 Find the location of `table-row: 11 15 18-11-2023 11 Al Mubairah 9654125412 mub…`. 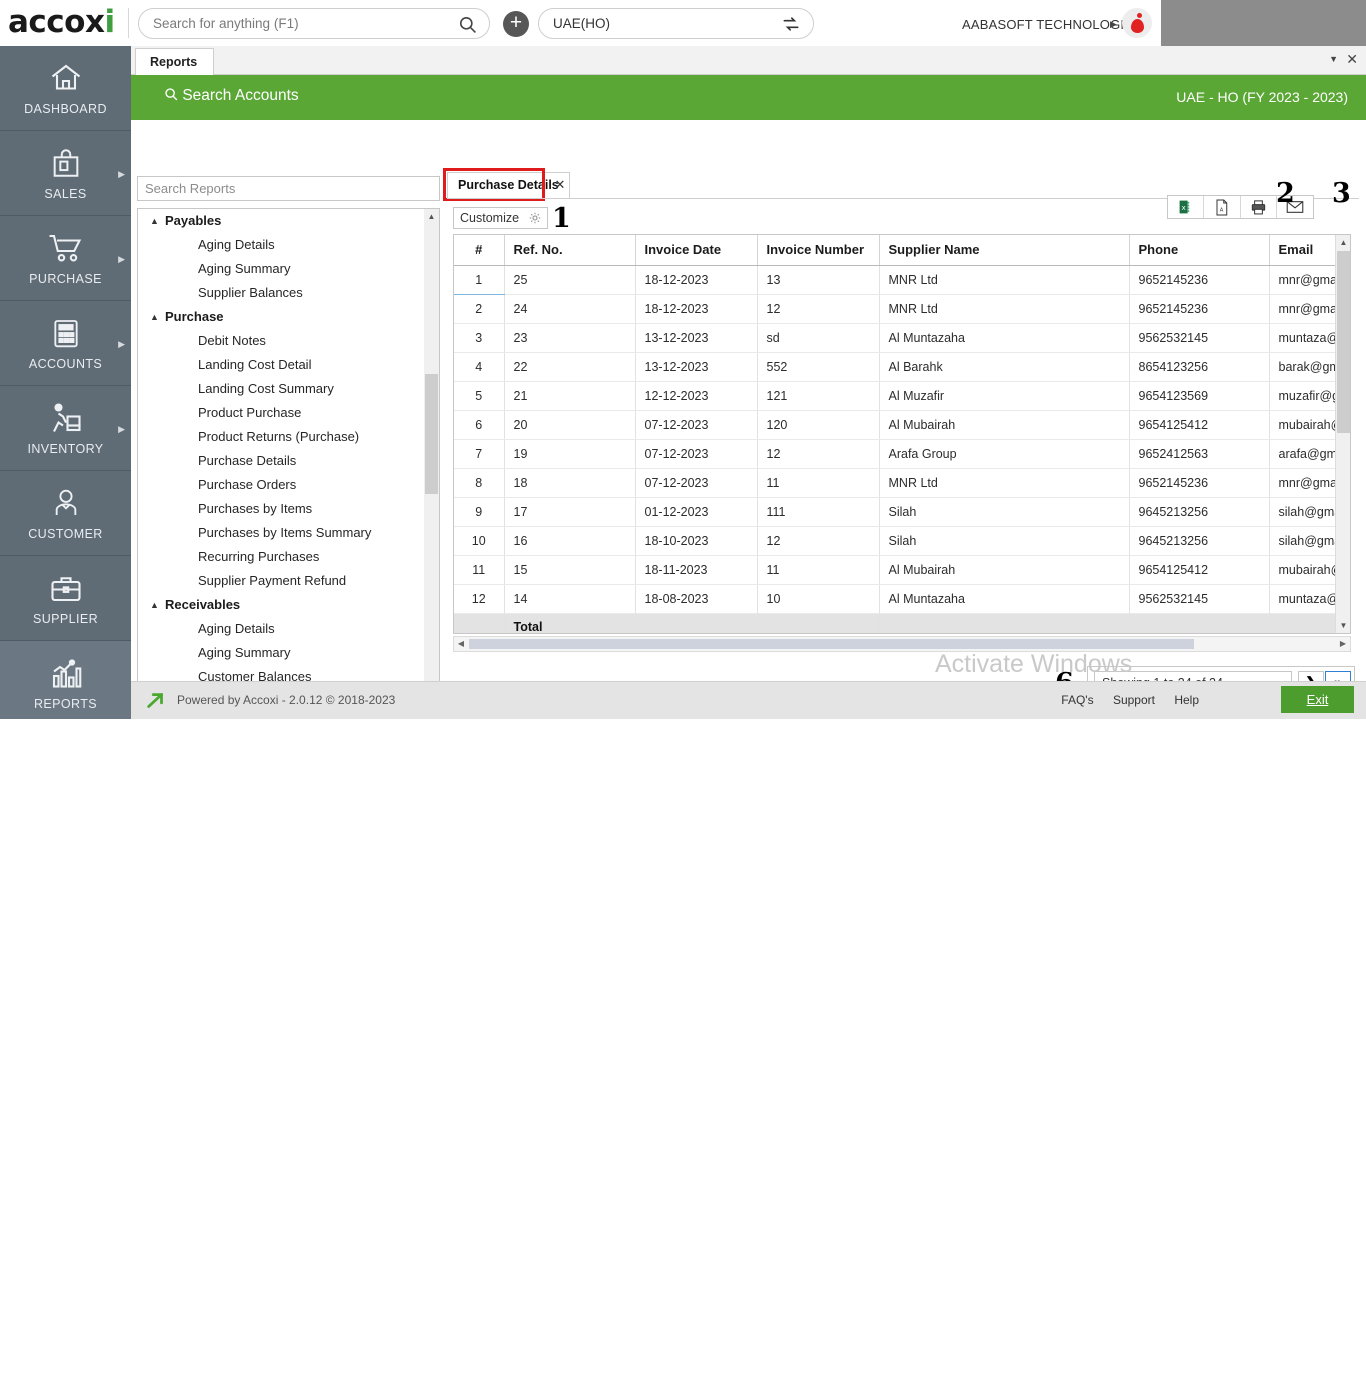

table-row: 11 15 18-11-2023 11 Al Mubairah 9654125412 mub… is located at coordinates (902, 570).